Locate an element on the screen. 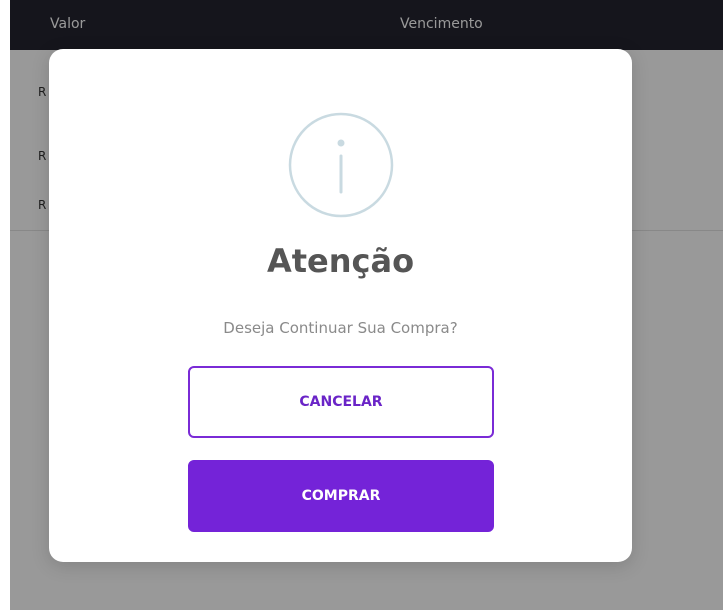  left-margin is located at coordinates (5, 305).